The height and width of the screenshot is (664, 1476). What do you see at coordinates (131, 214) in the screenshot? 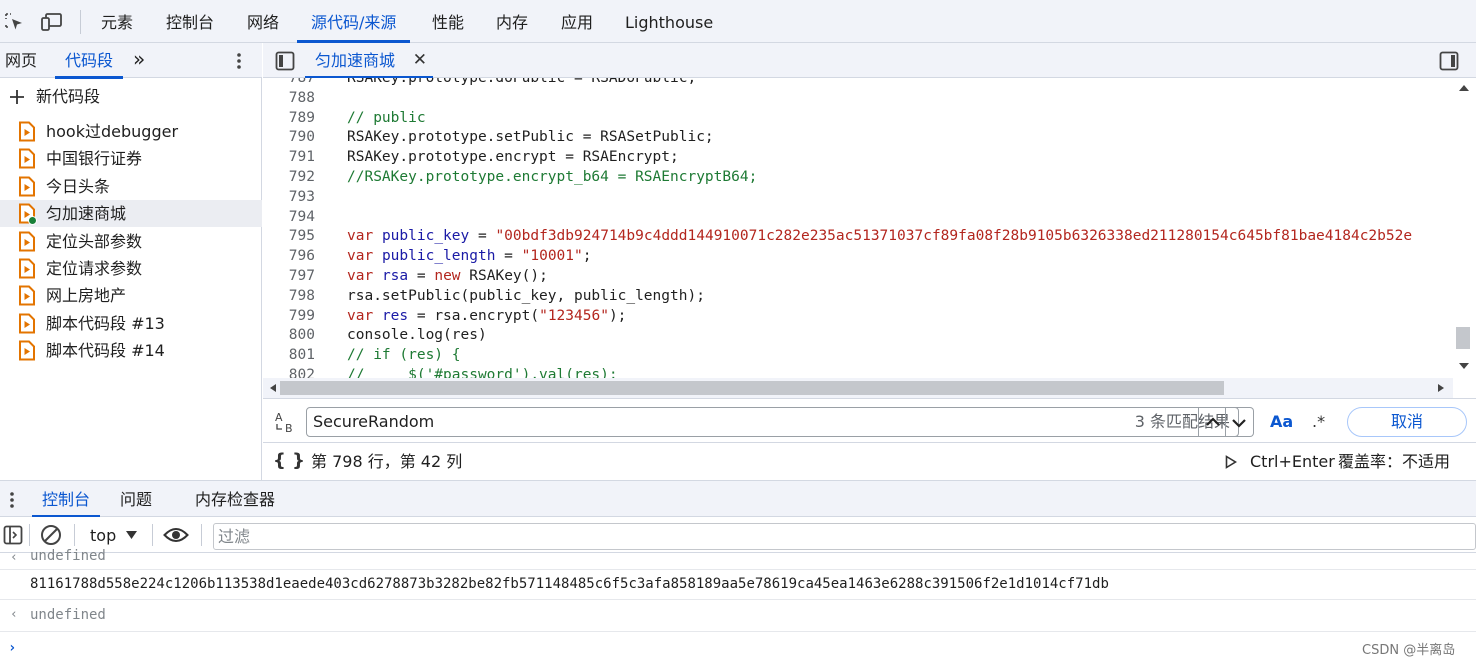
I see `snippet-item: 匀加速商城` at bounding box center [131, 214].